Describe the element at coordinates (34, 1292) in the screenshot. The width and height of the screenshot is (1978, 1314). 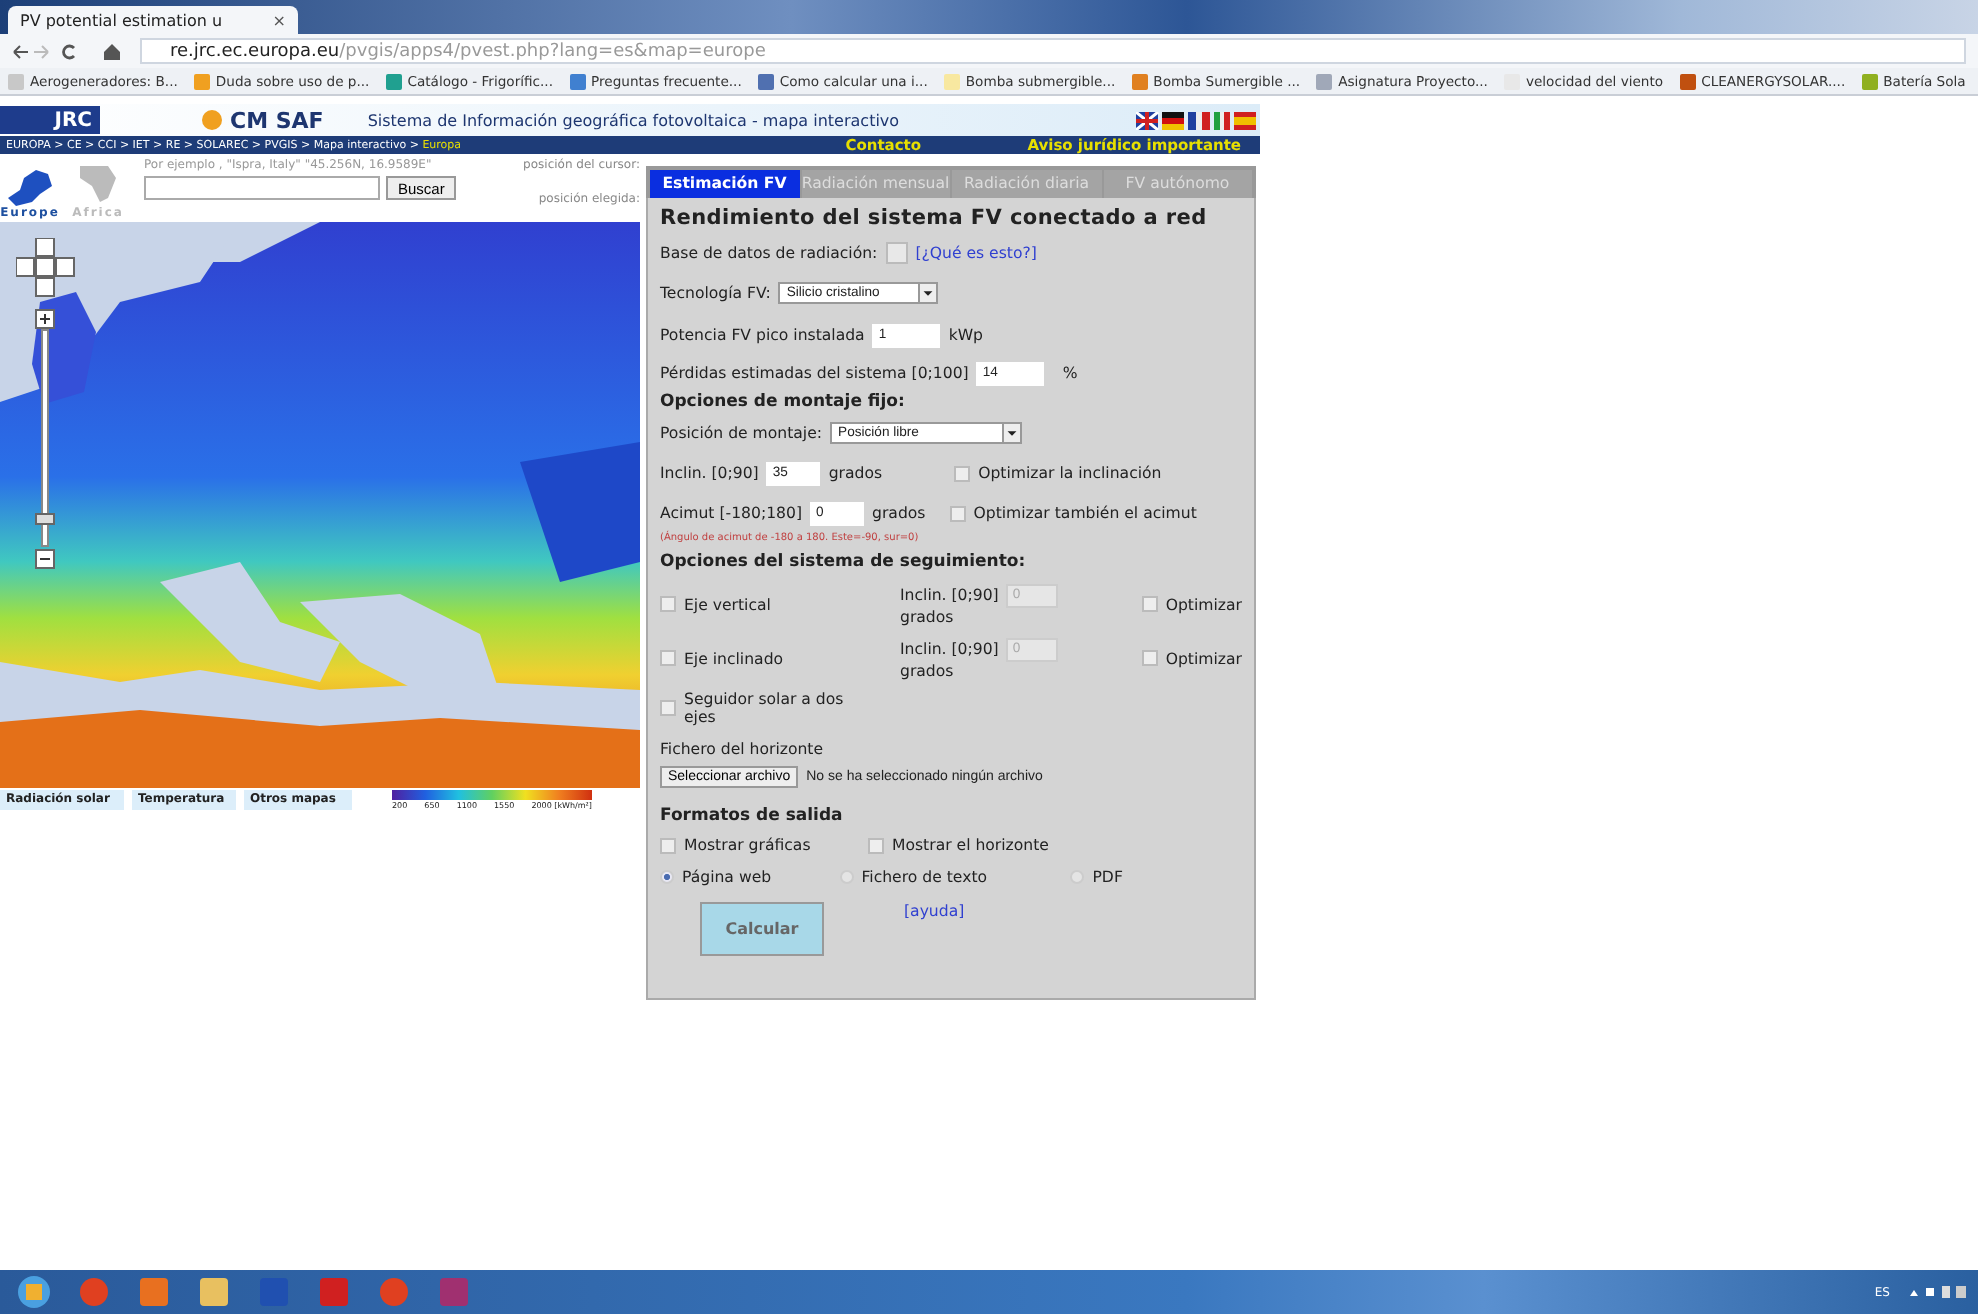
I see `start-button-icon` at that location.